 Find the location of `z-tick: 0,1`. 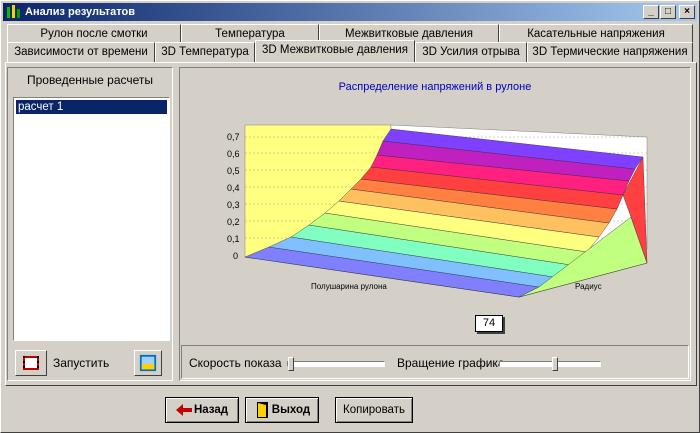

z-tick: 0,1 is located at coordinates (233, 239).